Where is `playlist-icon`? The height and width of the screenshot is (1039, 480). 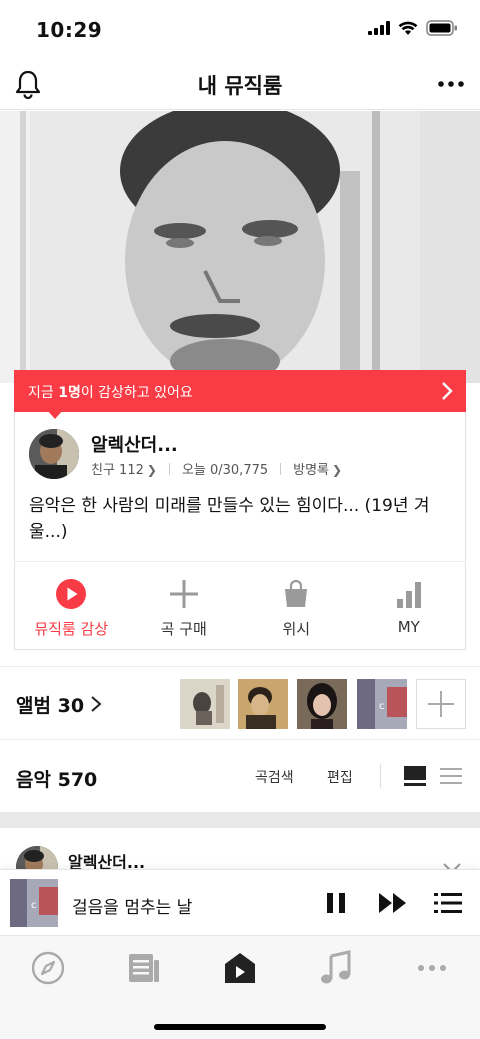
playlist-icon is located at coordinates (448, 903).